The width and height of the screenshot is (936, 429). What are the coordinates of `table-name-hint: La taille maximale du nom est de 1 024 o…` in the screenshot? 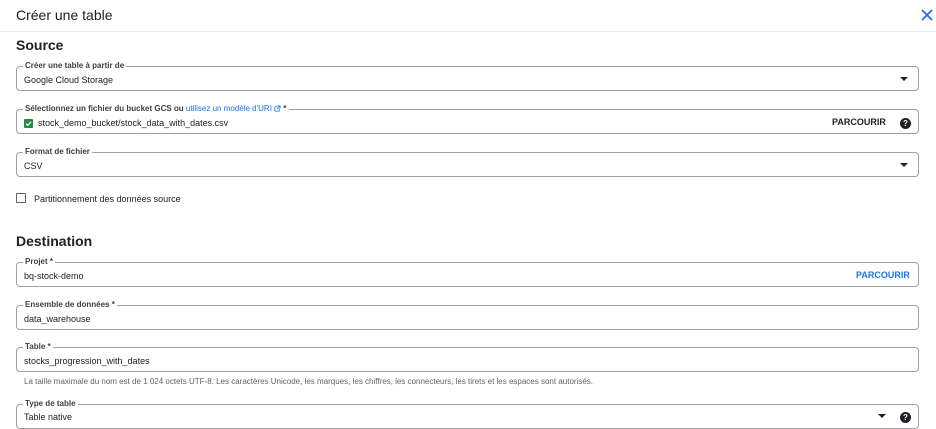 It's located at (309, 381).